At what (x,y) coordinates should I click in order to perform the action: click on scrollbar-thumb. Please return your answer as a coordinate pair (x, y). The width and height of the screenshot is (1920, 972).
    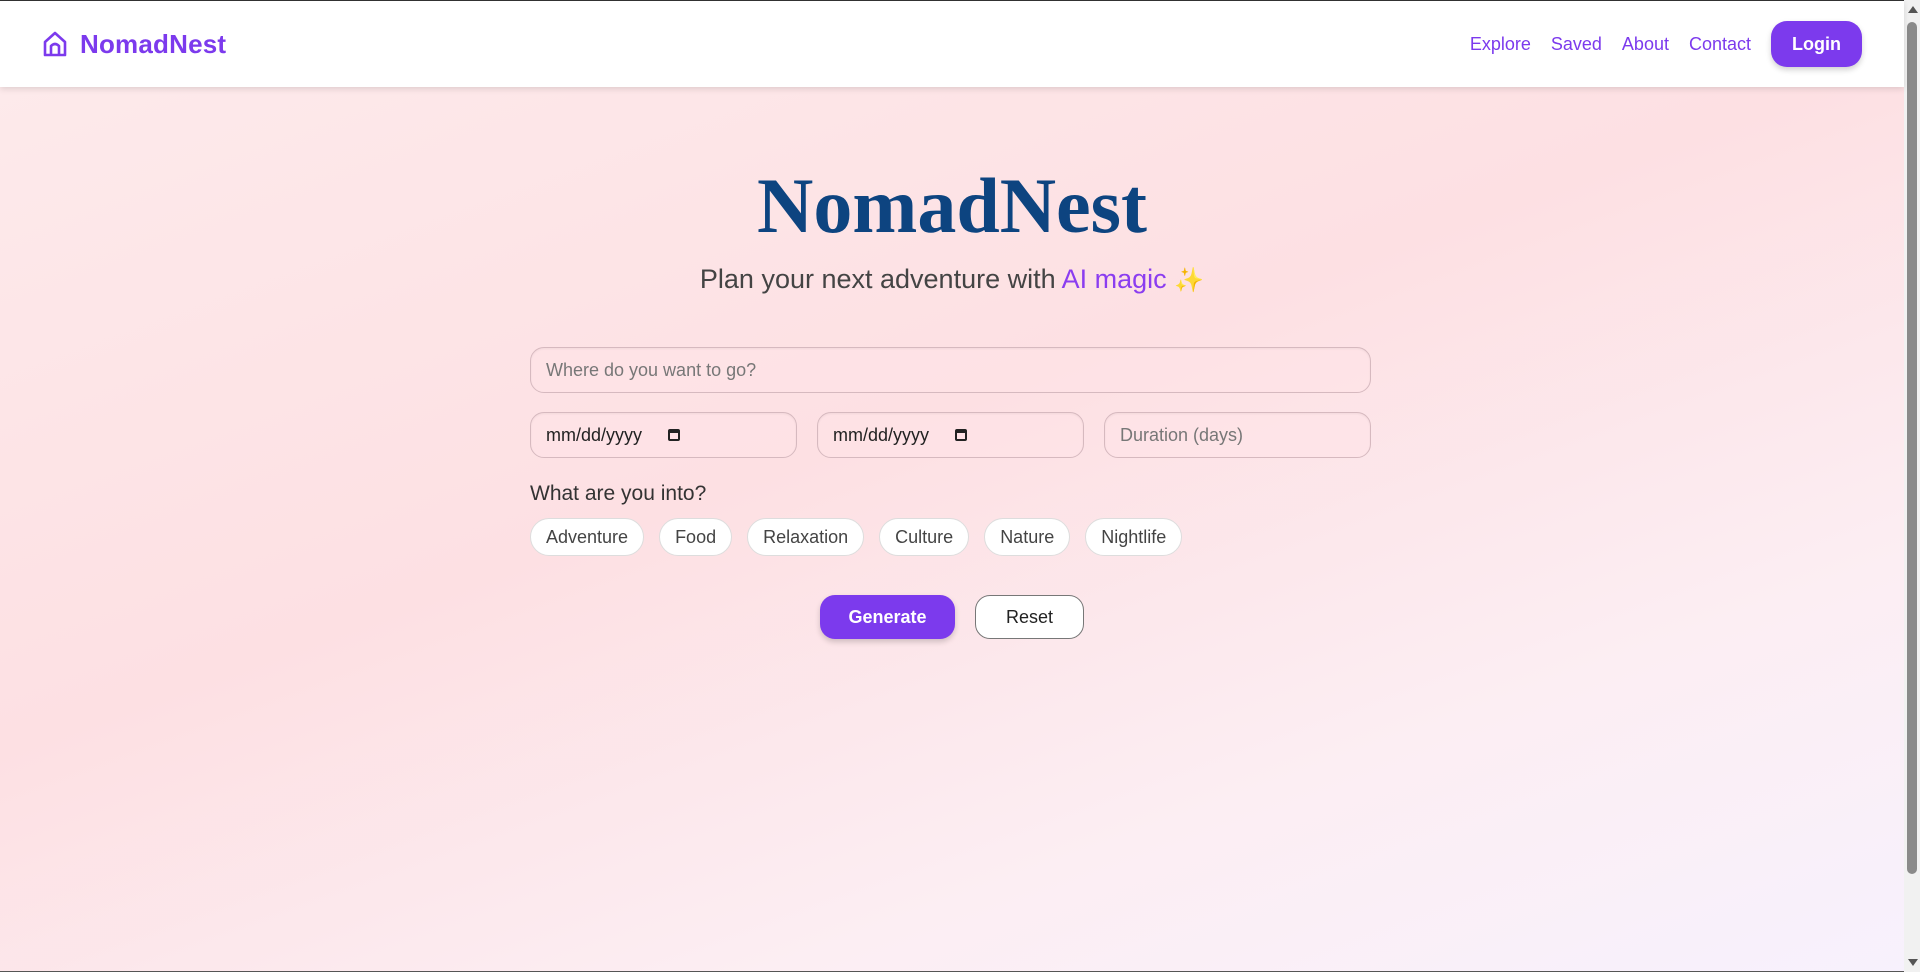
    Looking at the image, I should click on (1912, 448).